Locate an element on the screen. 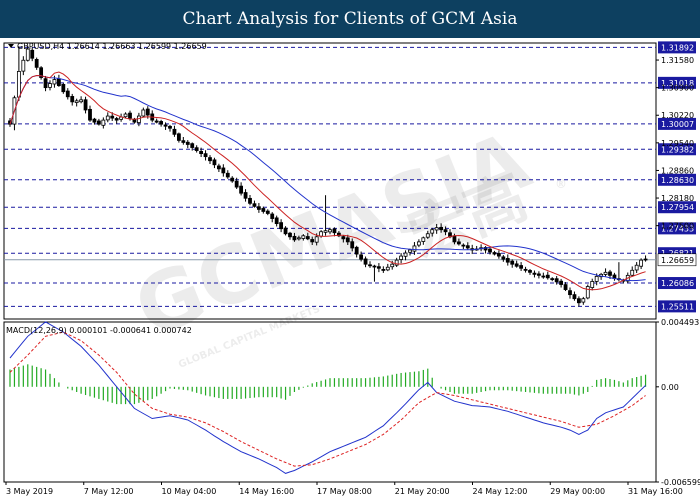 This screenshot has width=700, height=500. price-tick-label-2: 1.30220 is located at coordinates (677, 115).